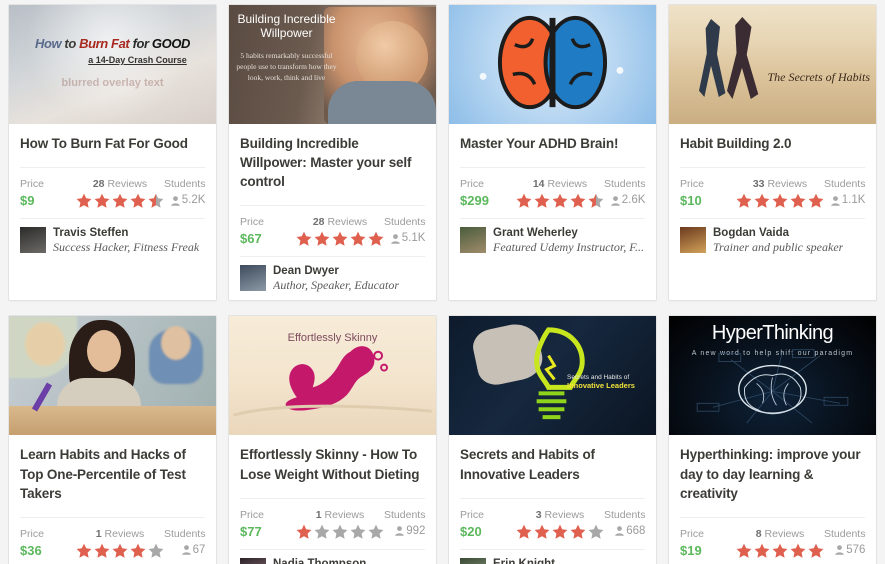 This screenshot has width=885, height=564. What do you see at coordinates (27, 201) in the screenshot?
I see `price-value: $9` at bounding box center [27, 201].